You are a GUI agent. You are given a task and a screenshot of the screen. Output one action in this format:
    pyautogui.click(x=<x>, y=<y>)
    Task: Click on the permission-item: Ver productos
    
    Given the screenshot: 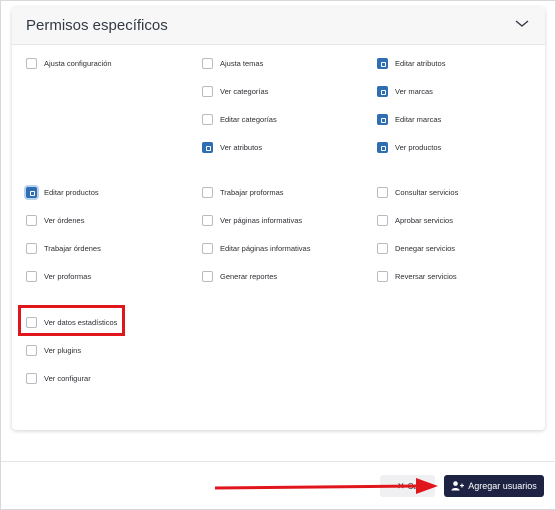 What is the action you would take?
    pyautogui.click(x=409, y=147)
    